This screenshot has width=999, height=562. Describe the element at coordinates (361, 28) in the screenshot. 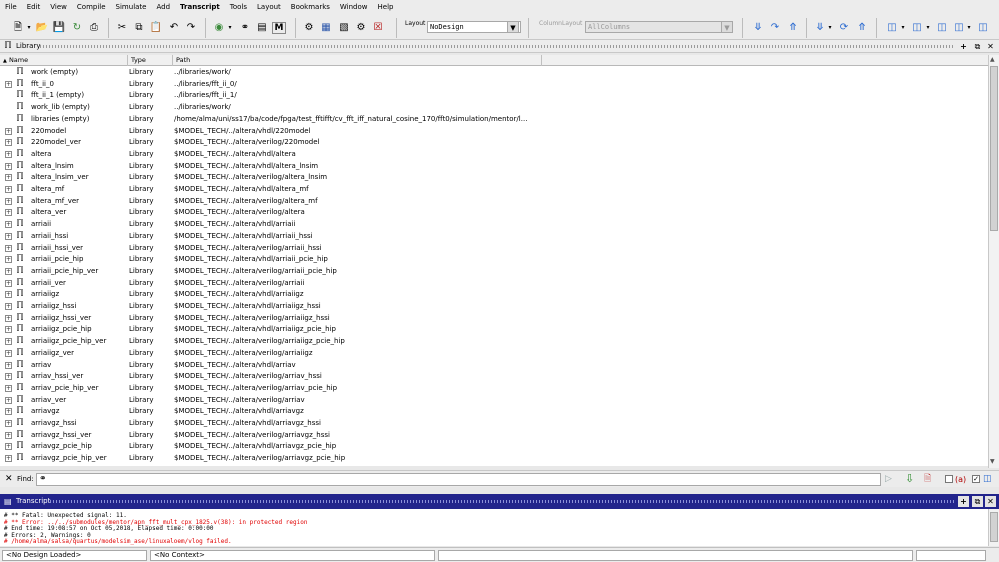

I see `break-icon: ⚙` at that location.